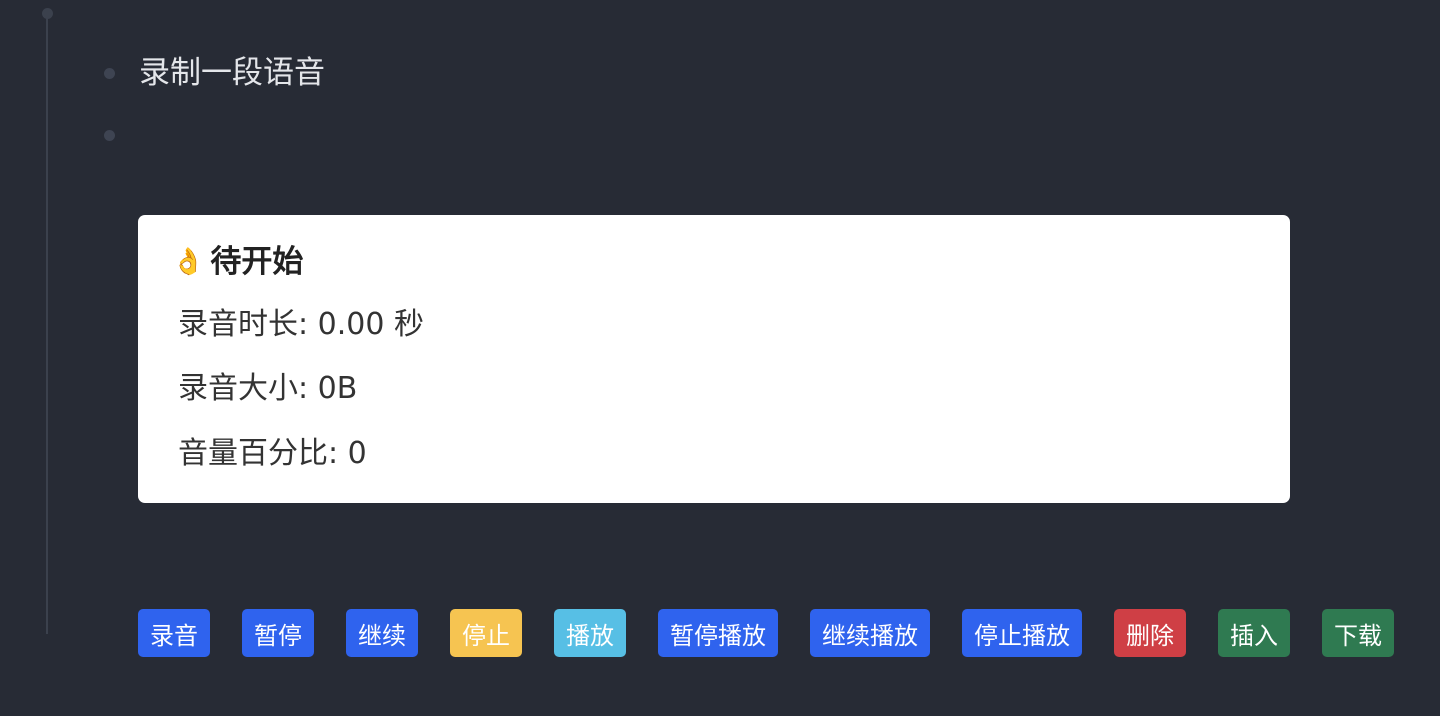  Describe the element at coordinates (870, 633) in the screenshot. I see `resume-play-button: 继续播放` at that location.